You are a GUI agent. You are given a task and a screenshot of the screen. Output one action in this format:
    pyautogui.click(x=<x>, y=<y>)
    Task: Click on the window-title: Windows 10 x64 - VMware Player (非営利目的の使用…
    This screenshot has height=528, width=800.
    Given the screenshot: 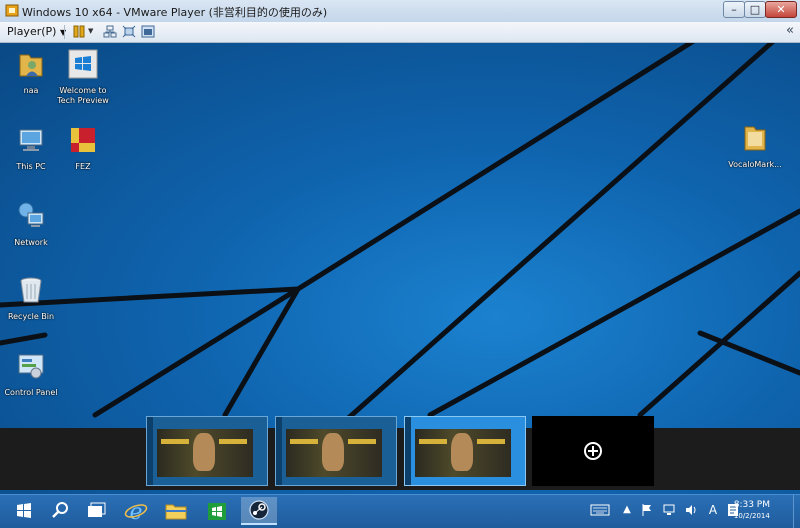 What is the action you would take?
    pyautogui.click(x=175, y=12)
    